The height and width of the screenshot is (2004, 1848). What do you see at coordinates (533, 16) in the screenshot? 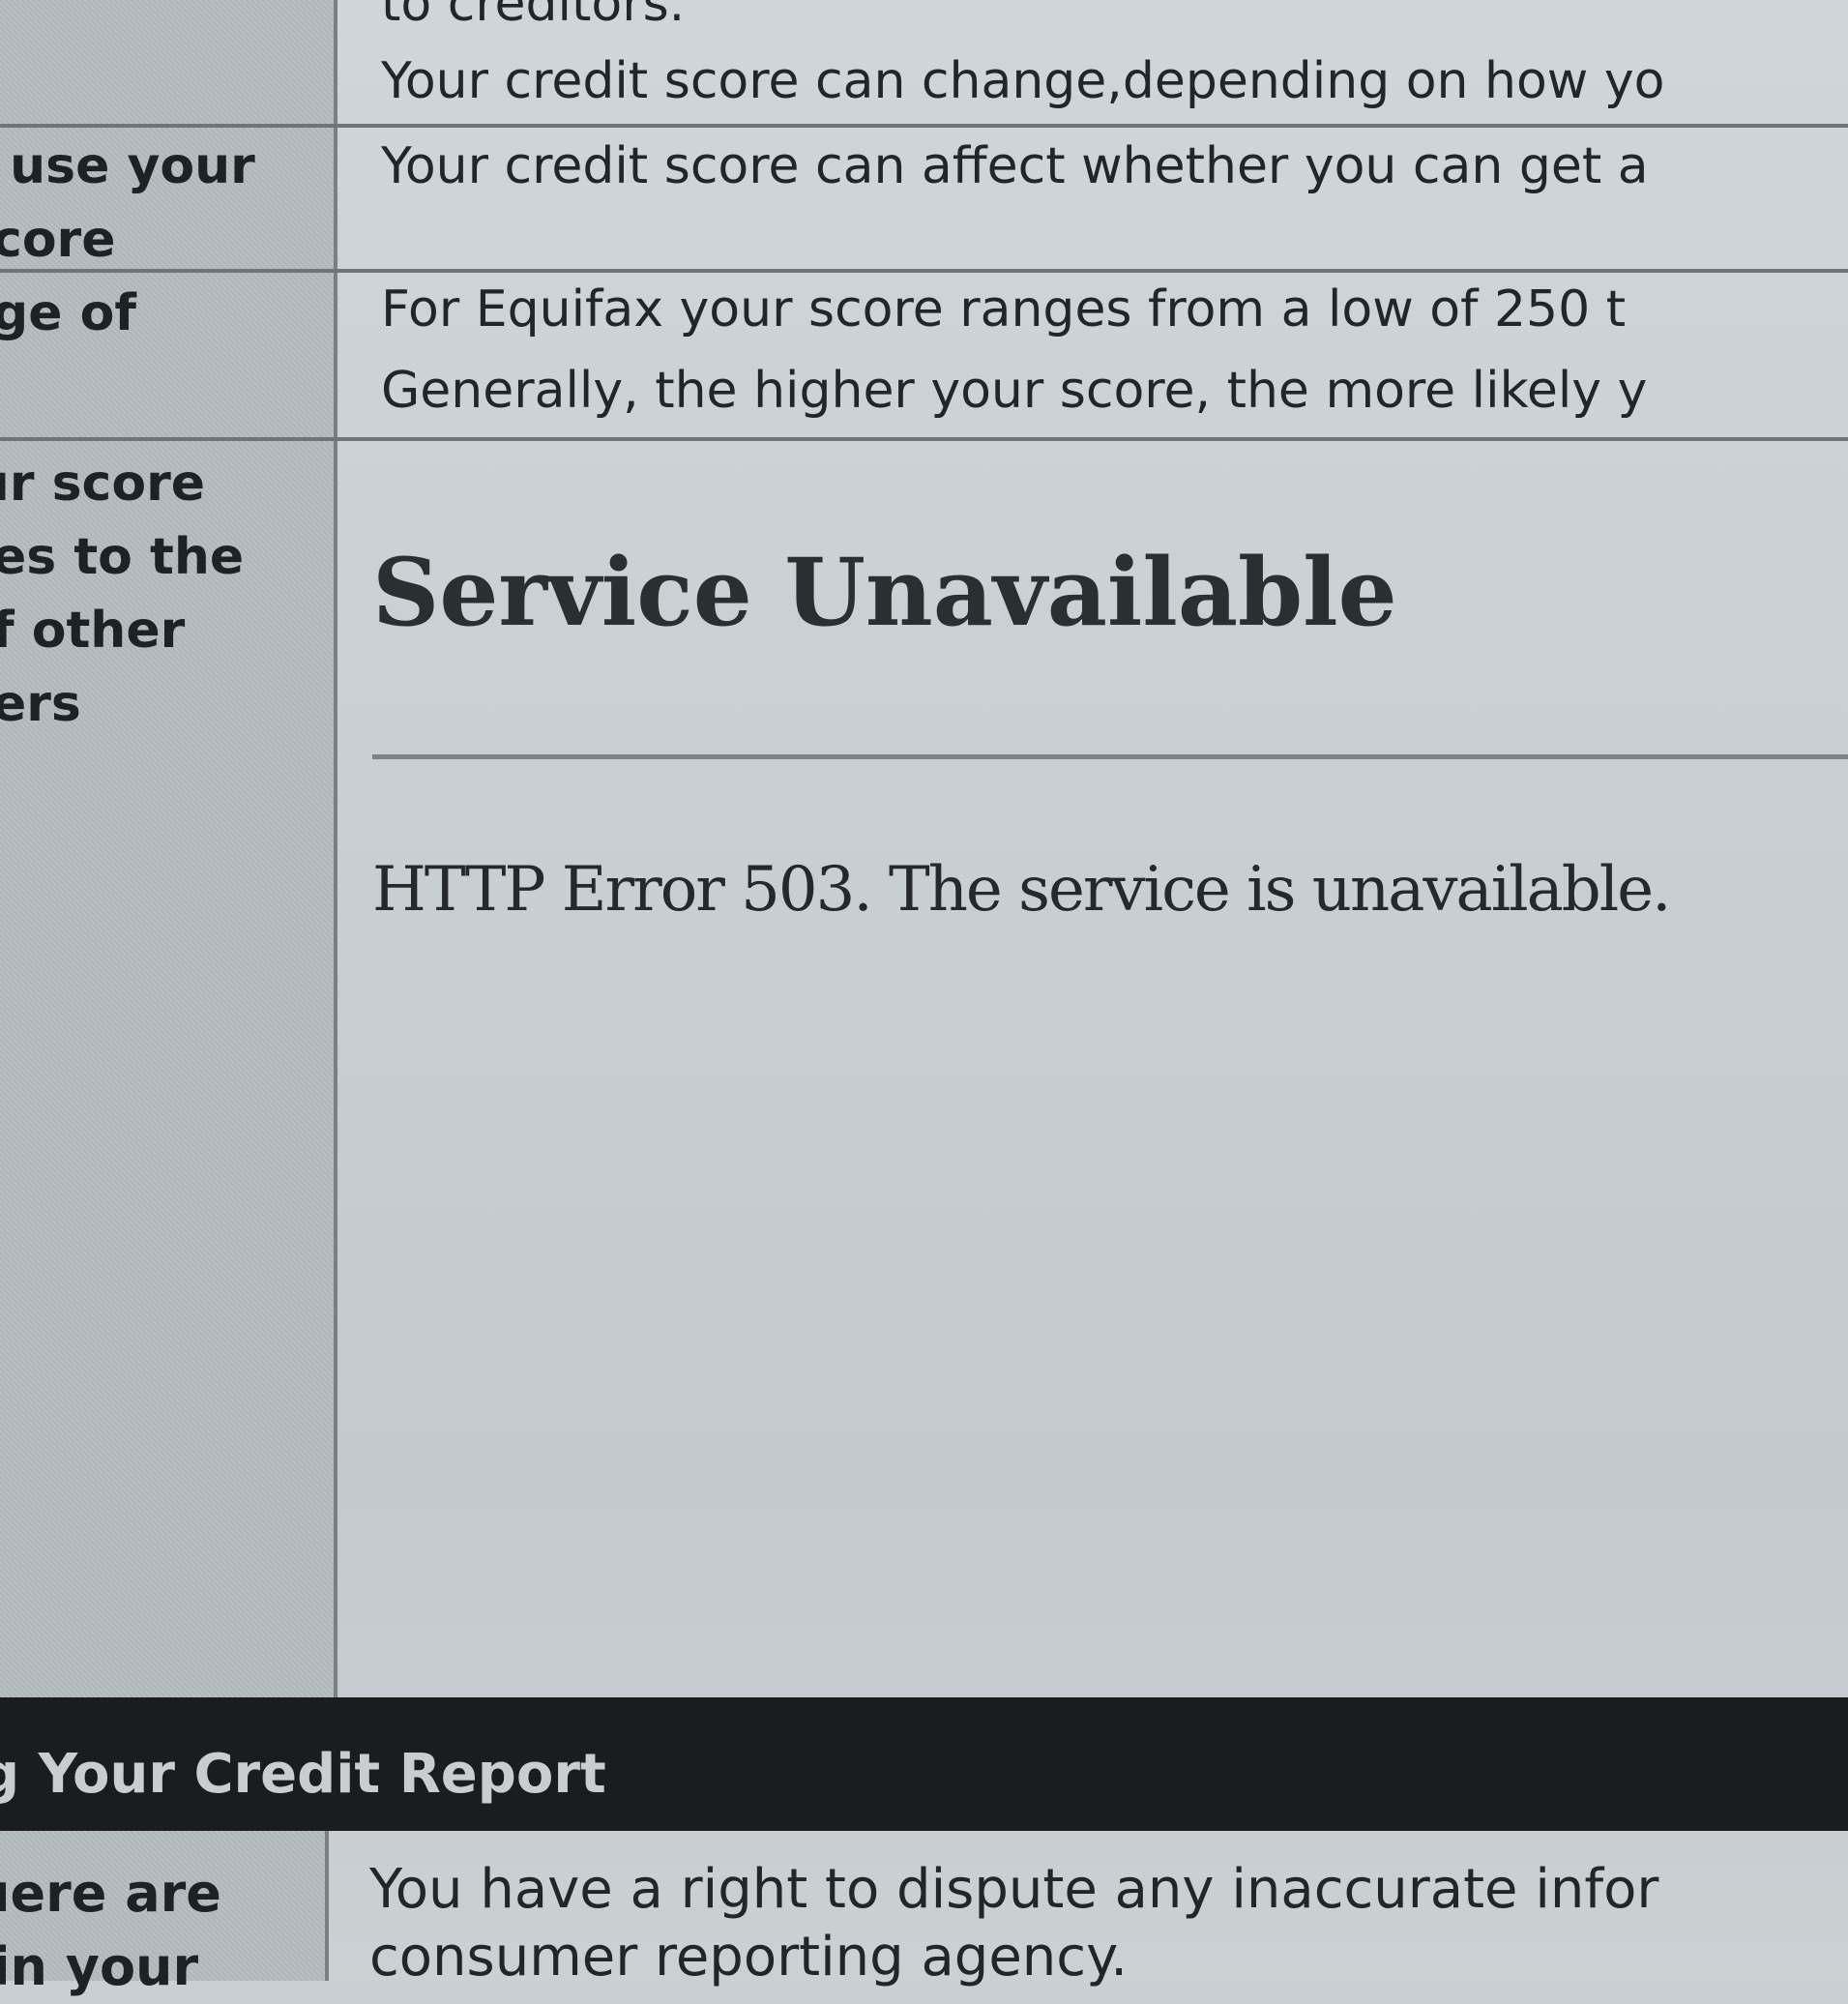
I see `row-text: to creditors.` at bounding box center [533, 16].